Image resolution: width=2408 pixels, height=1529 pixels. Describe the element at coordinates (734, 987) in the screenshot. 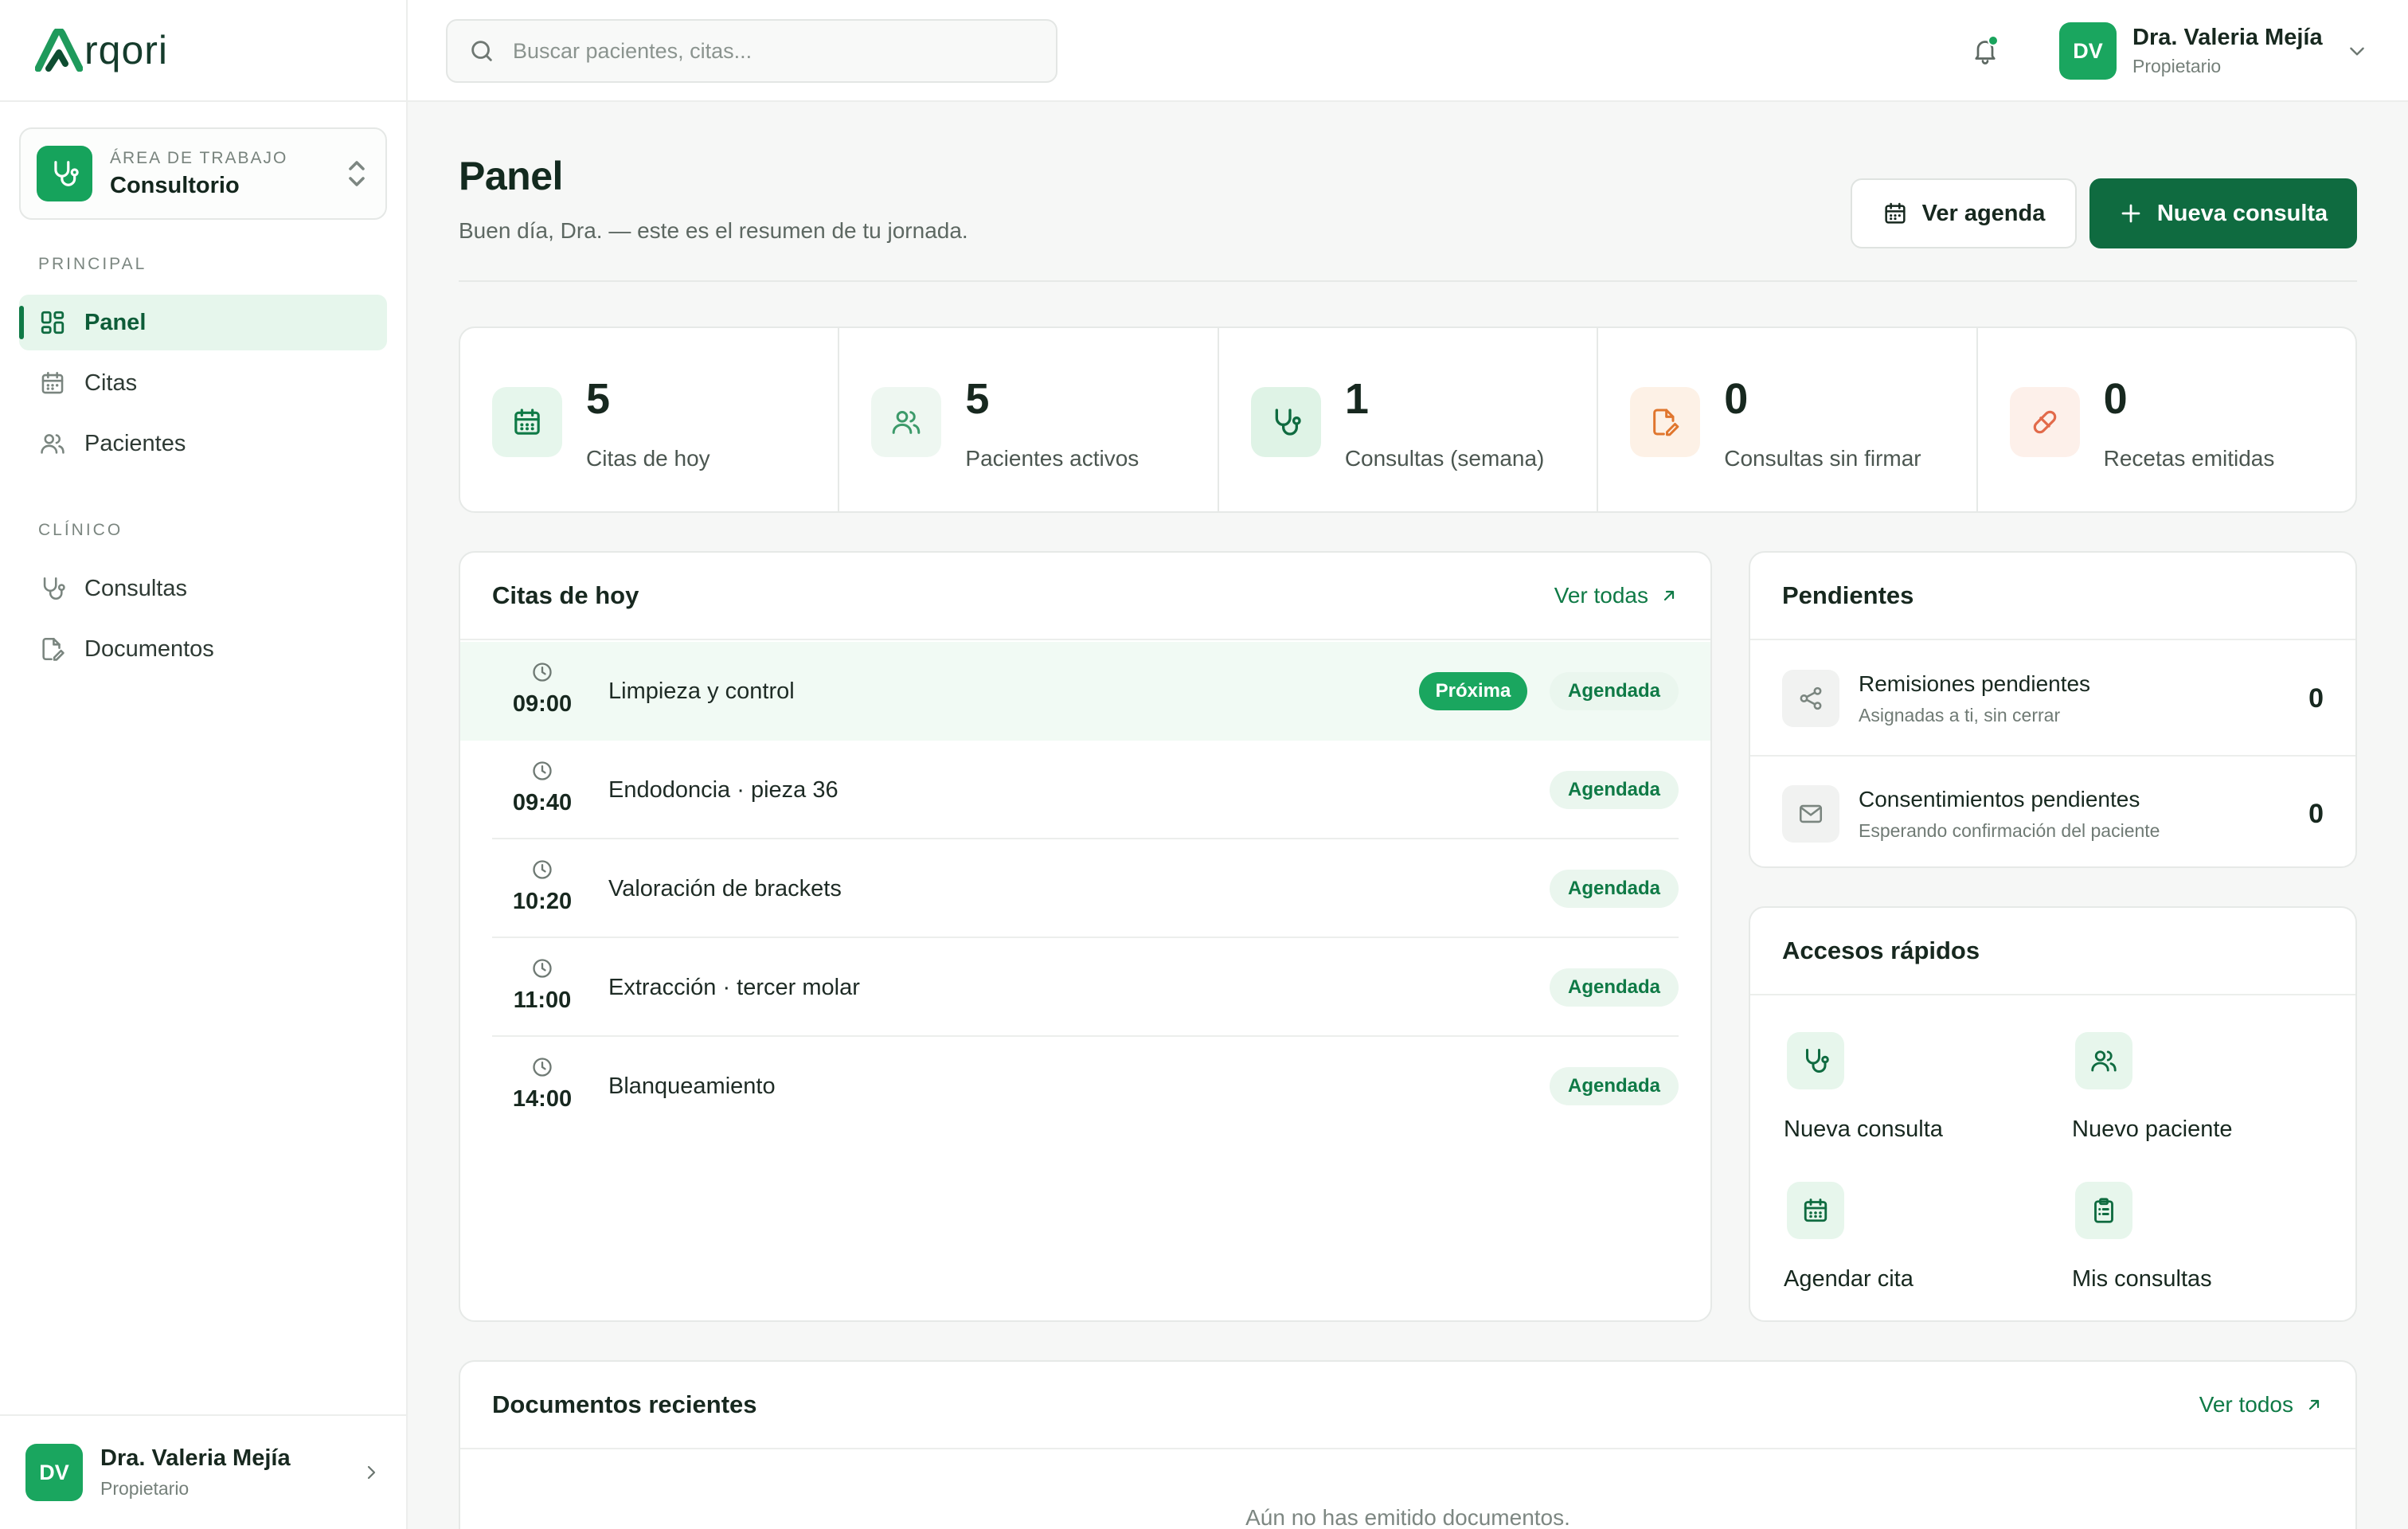

I see `appointment-title: Extracción · tercer molar` at that location.